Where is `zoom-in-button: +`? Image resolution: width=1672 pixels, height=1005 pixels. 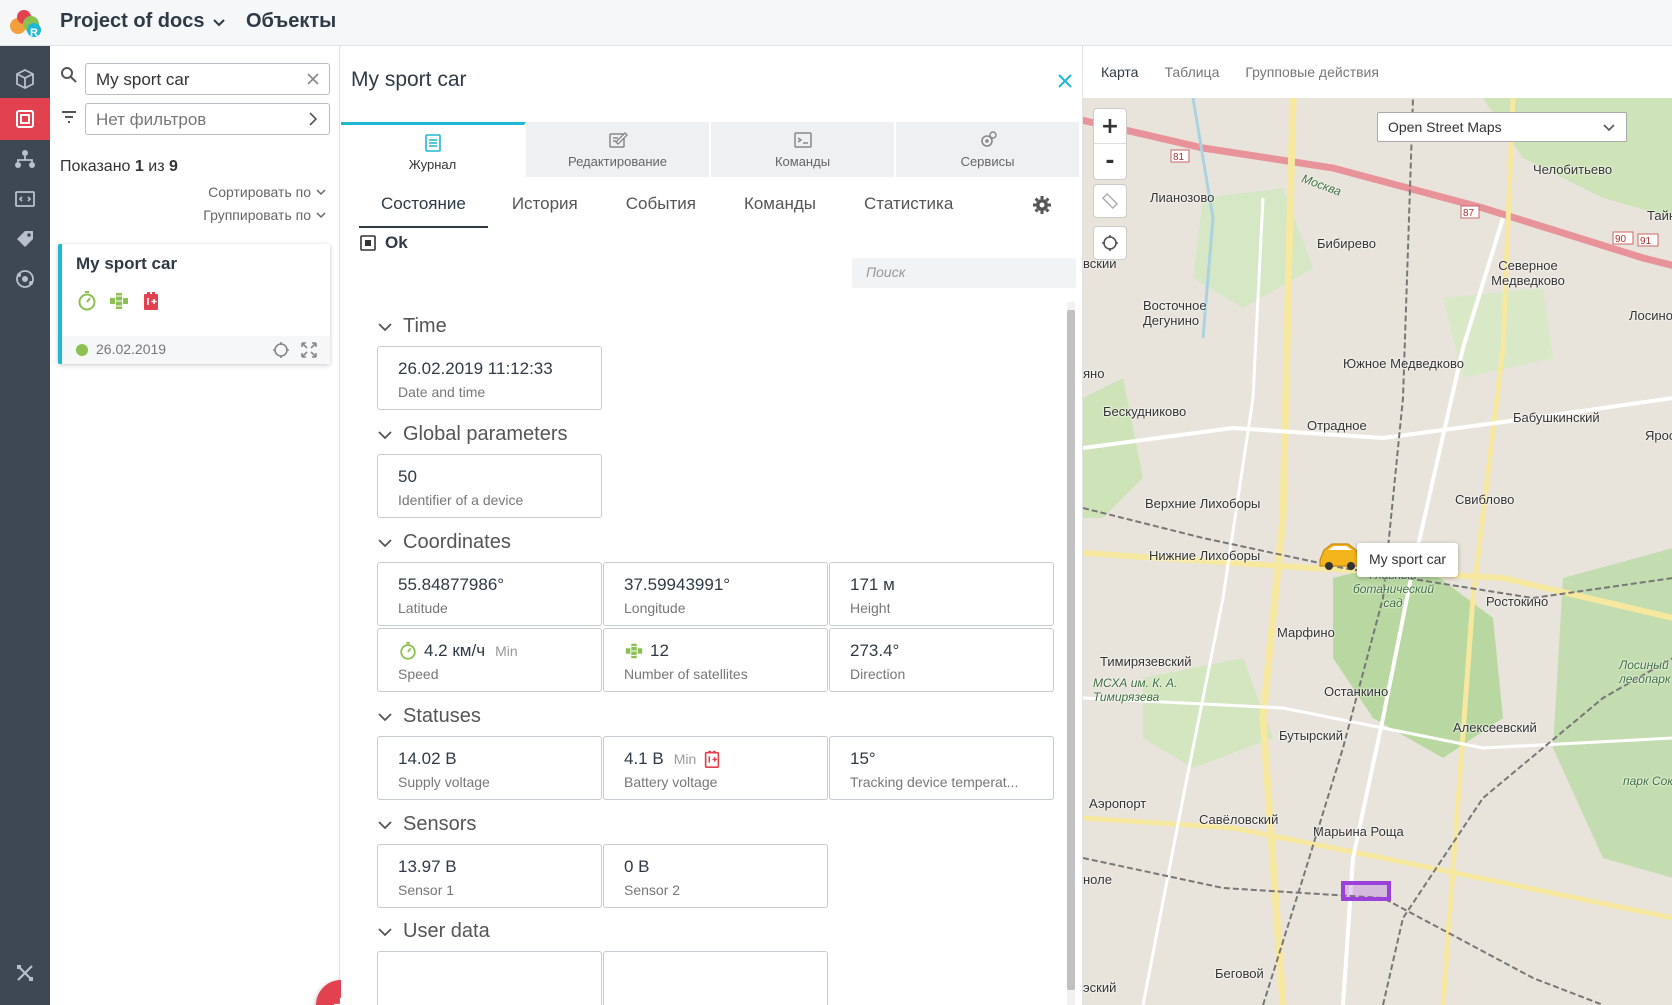 zoom-in-button: + is located at coordinates (1110, 126).